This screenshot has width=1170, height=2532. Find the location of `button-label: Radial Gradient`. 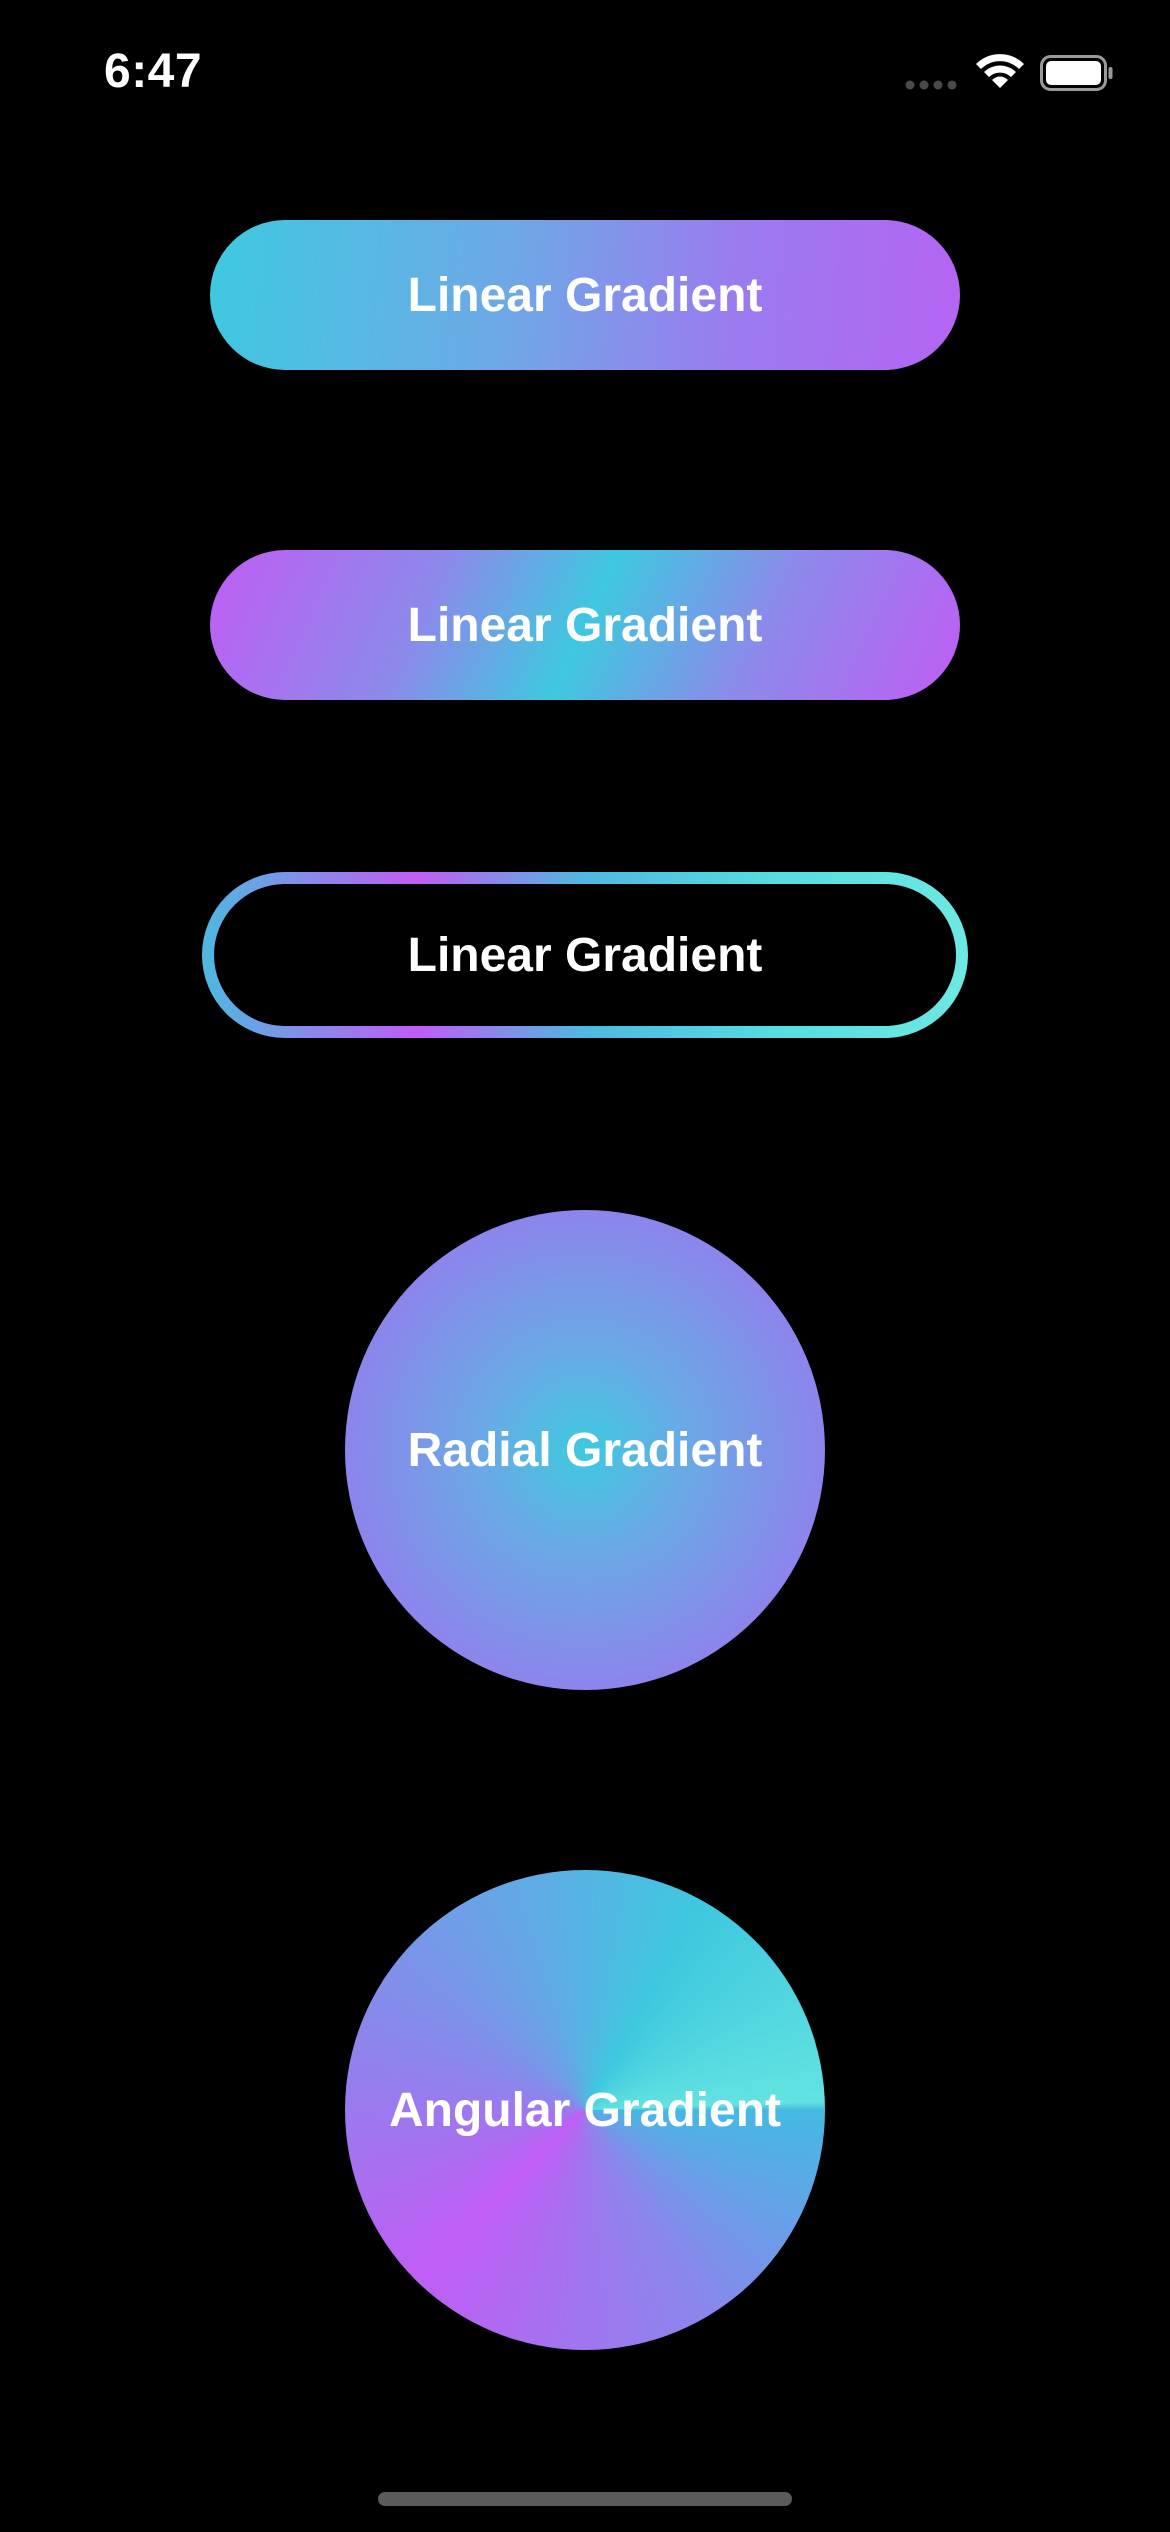

button-label: Radial Gradient is located at coordinates (585, 1450).